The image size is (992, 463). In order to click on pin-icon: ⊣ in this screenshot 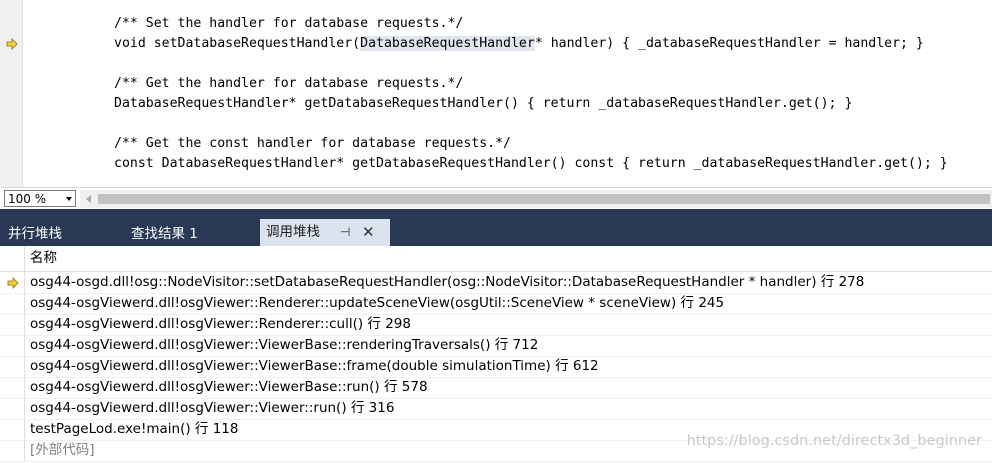, I will do `click(345, 232)`.